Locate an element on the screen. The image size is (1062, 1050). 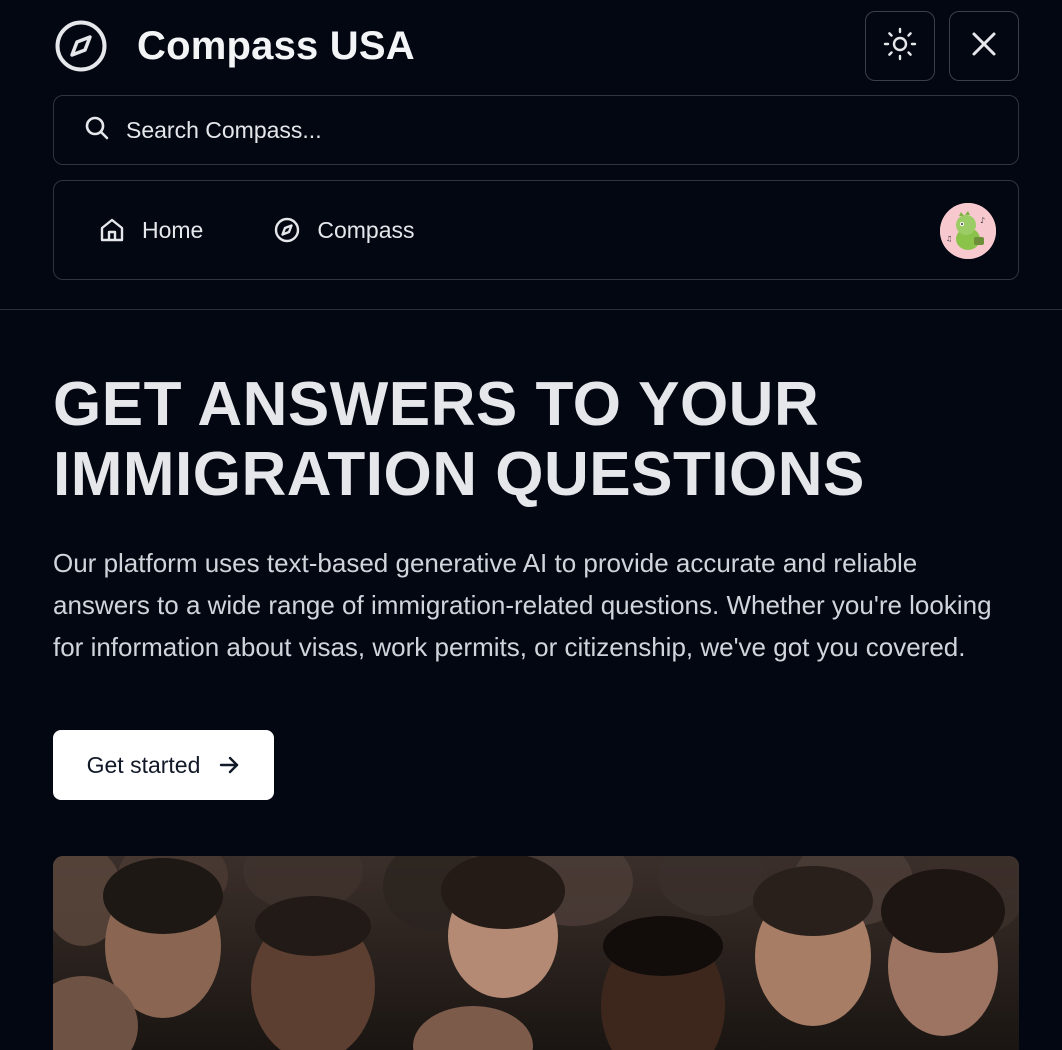
nav-item-compass: Compass is located at coordinates (344, 230).